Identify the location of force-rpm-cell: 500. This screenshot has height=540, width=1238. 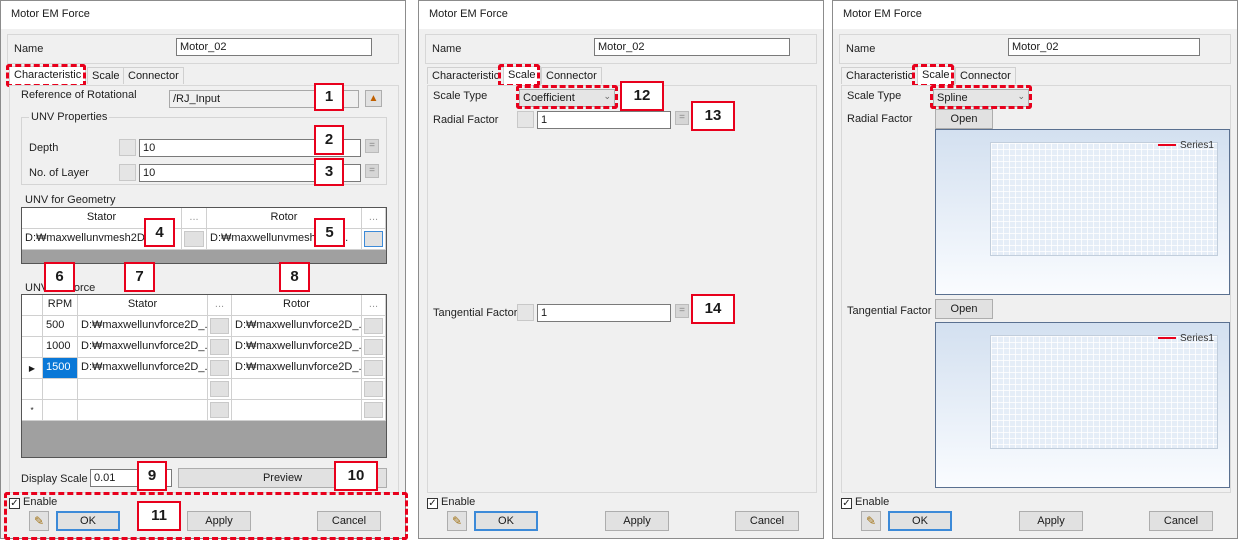
(60, 326).